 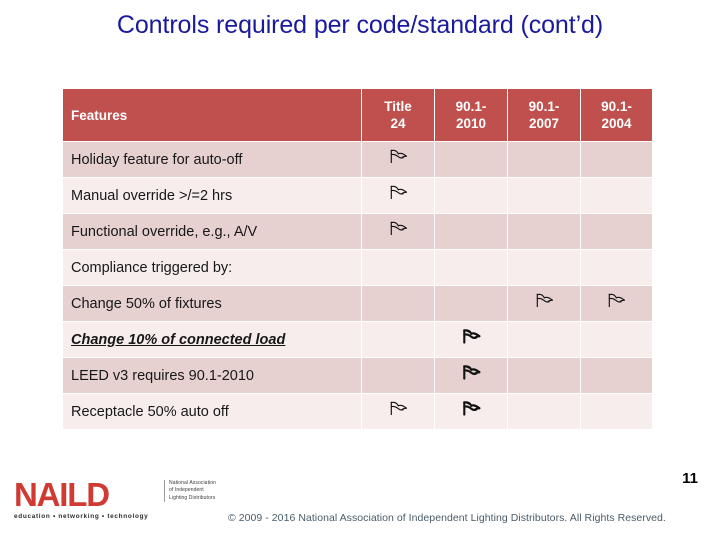 I want to click on feature-label: Receptacle 50% auto off, so click(x=150, y=411).